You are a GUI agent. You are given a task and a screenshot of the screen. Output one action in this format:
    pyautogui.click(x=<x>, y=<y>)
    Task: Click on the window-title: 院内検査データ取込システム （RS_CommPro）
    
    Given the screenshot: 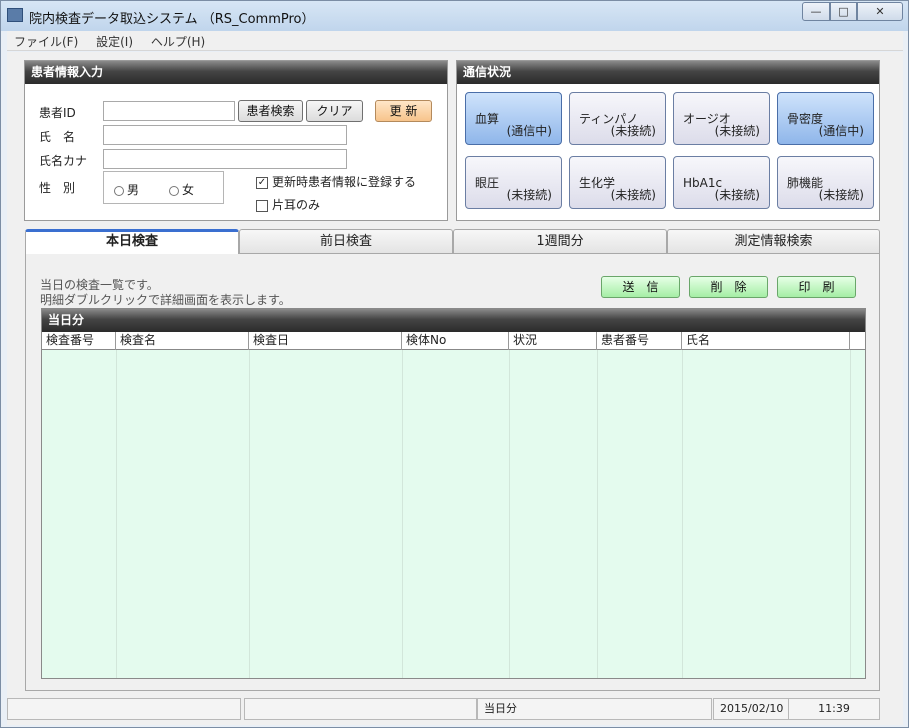 What is the action you would take?
    pyautogui.click(x=172, y=19)
    